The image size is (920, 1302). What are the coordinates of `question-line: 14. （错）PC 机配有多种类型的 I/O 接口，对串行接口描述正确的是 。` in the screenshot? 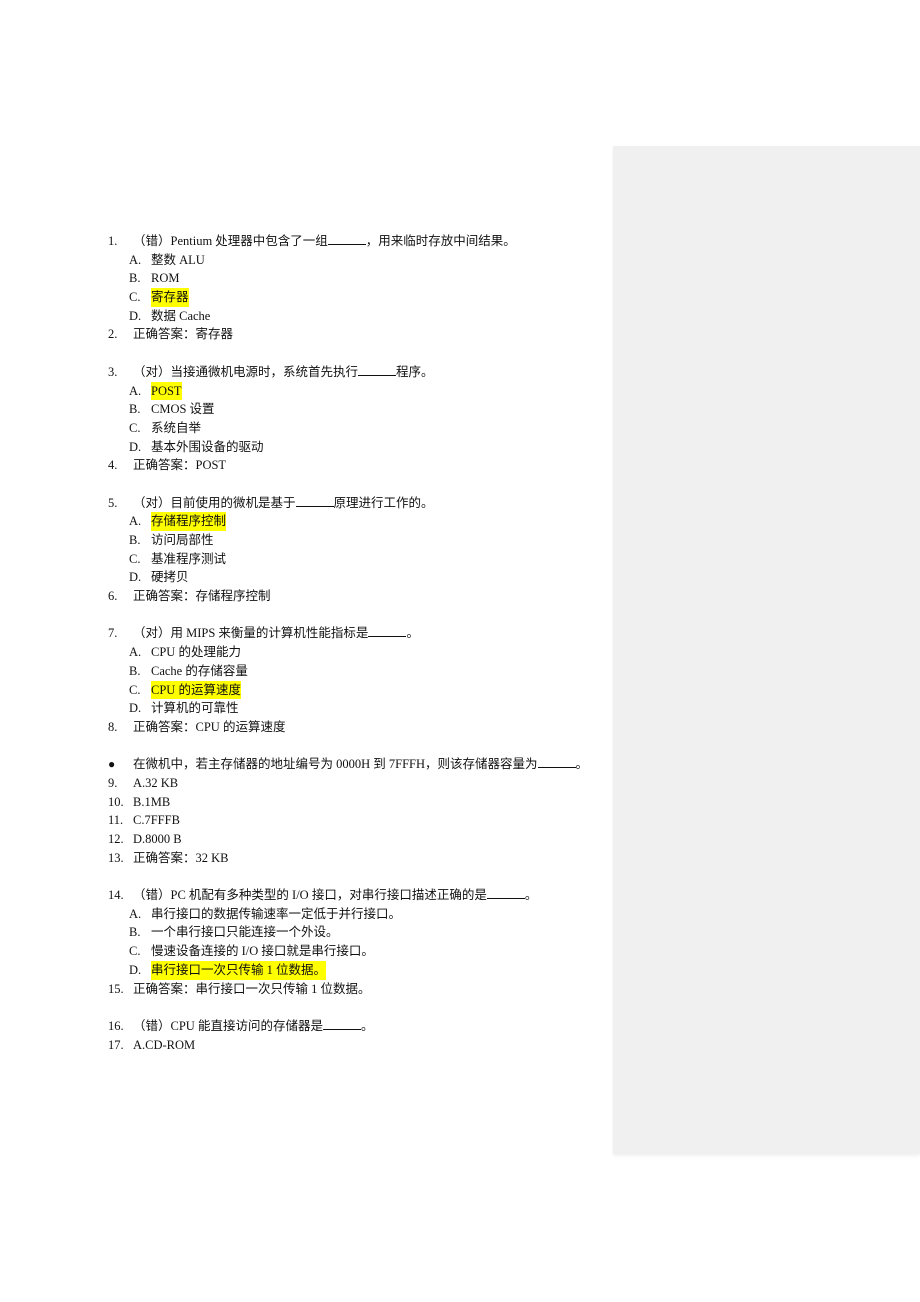 It's located at (306, 895).